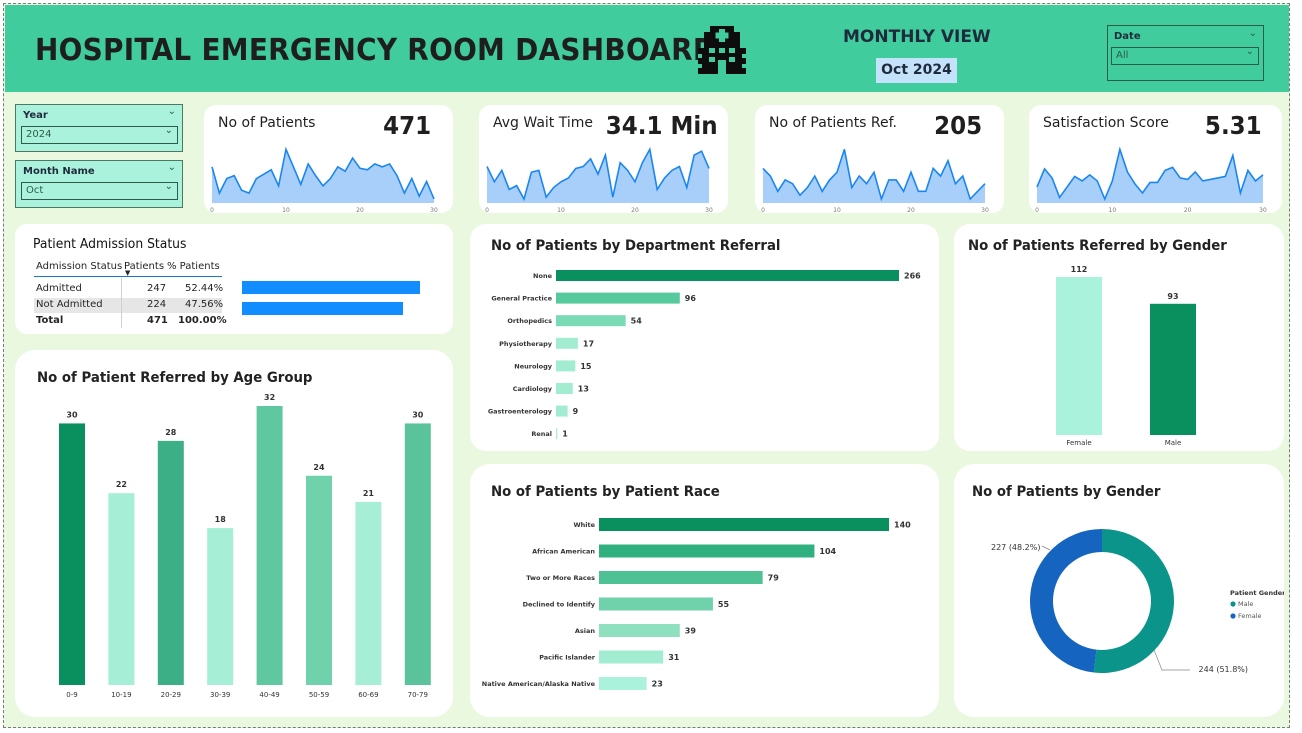  I want to click on hbar-value: 266, so click(912, 276).